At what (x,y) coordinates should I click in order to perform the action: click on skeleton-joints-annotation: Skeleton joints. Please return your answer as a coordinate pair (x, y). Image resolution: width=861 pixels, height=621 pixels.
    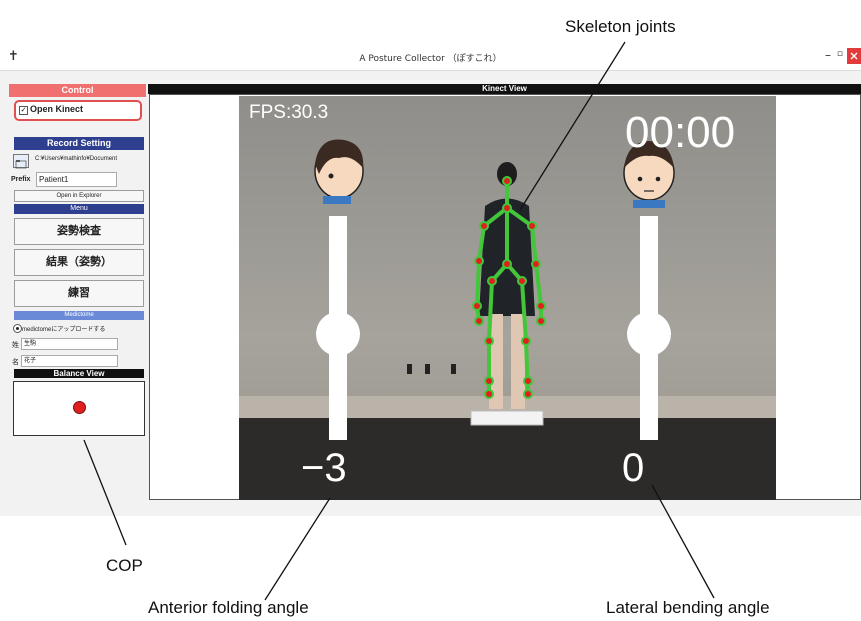
    Looking at the image, I should click on (620, 26).